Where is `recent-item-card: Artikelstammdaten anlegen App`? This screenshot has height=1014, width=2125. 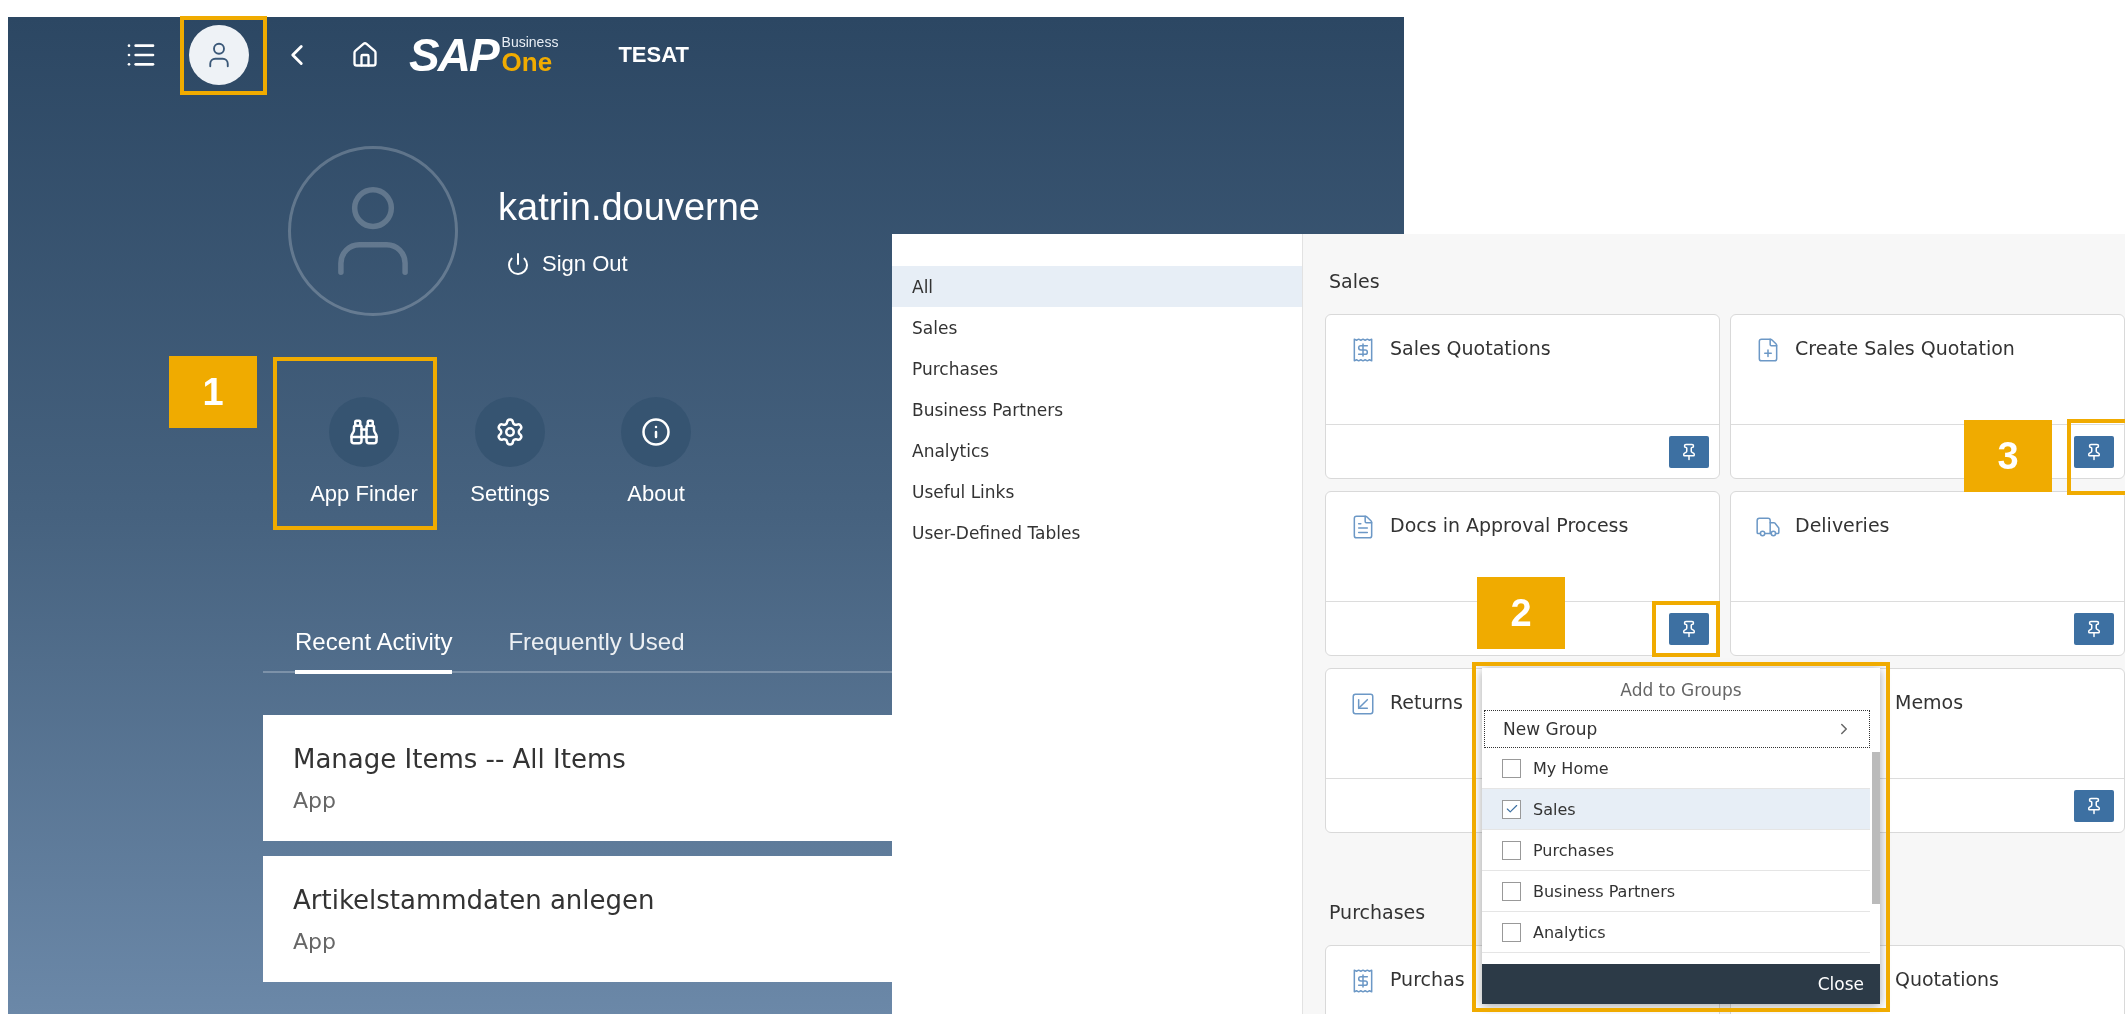
recent-item-card: Artikelstammdaten anlegen App is located at coordinates (577, 919).